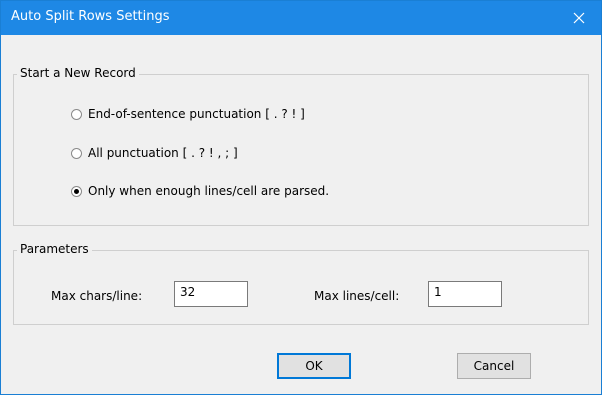 The image size is (602, 395). What do you see at coordinates (494, 366) in the screenshot?
I see `cancel-button: Cancel` at bounding box center [494, 366].